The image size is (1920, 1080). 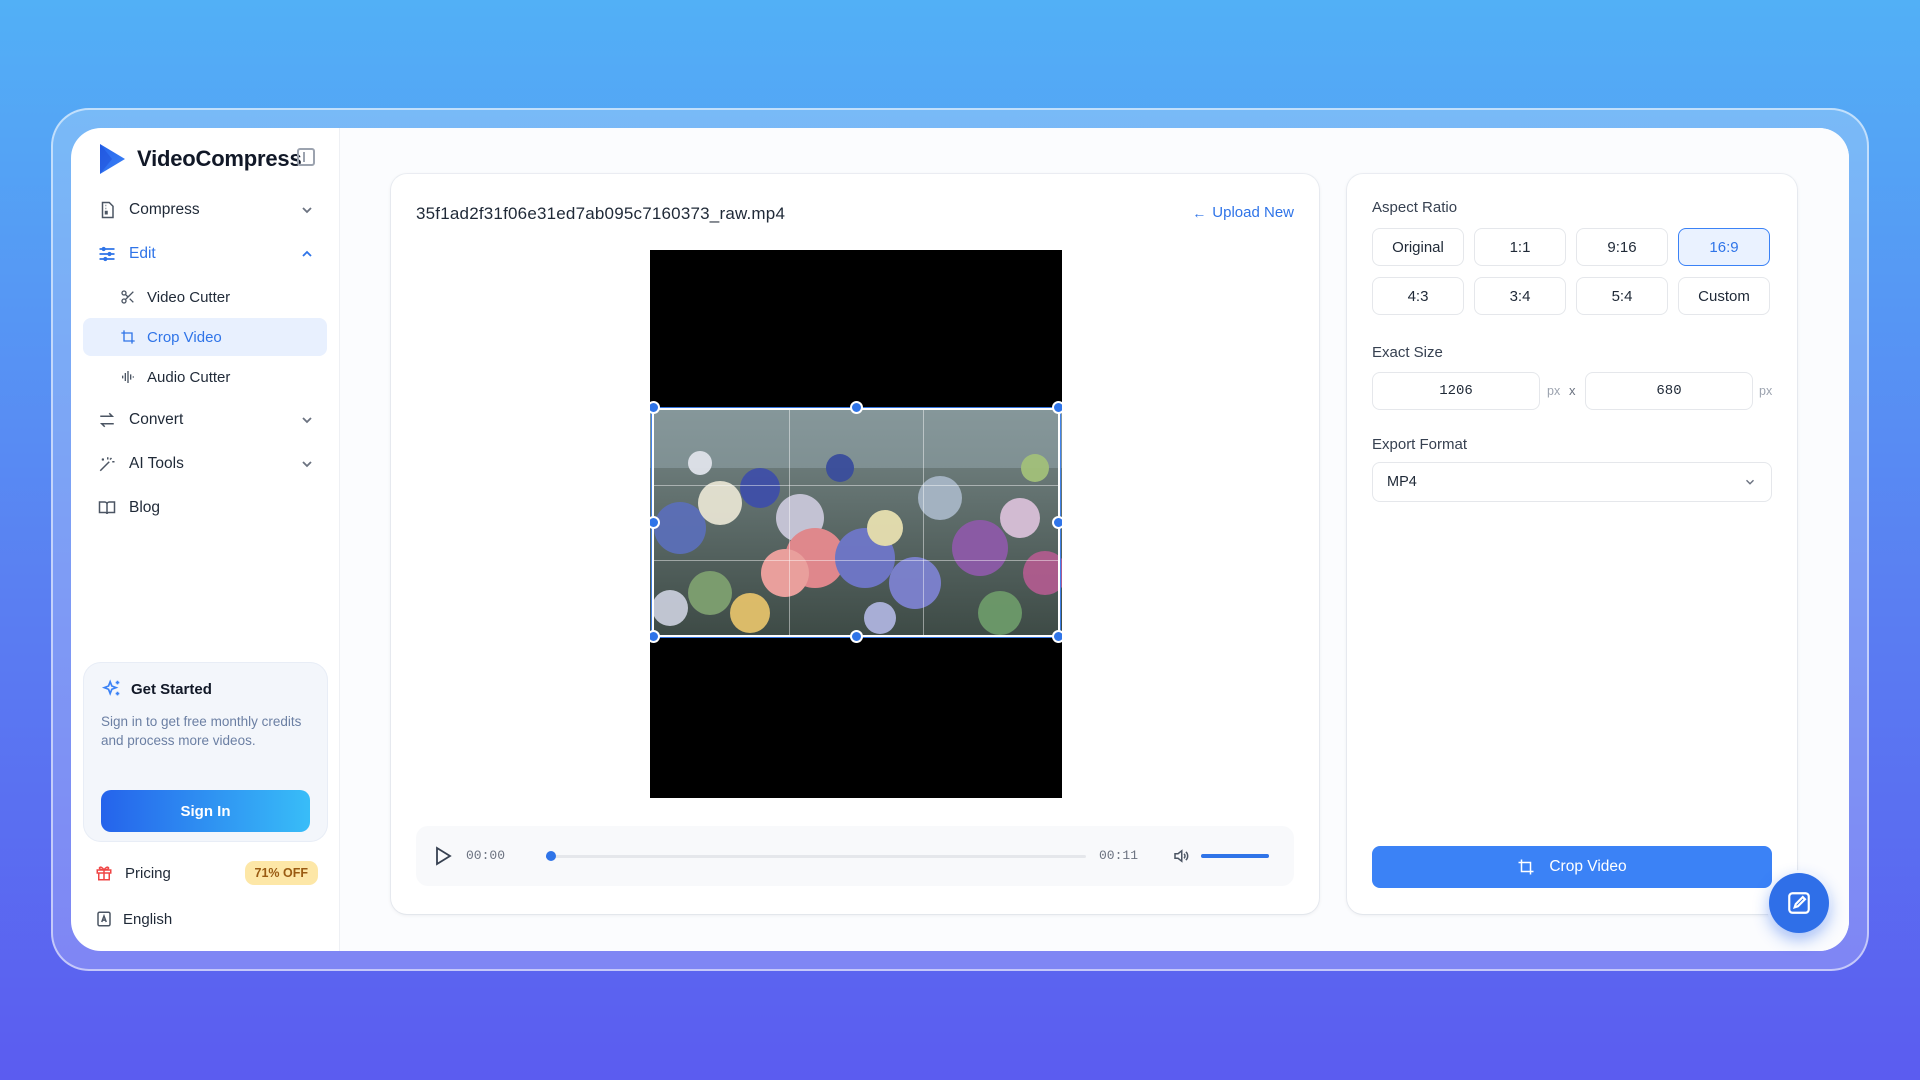 I want to click on width-unit: px, so click(x=1554, y=391).